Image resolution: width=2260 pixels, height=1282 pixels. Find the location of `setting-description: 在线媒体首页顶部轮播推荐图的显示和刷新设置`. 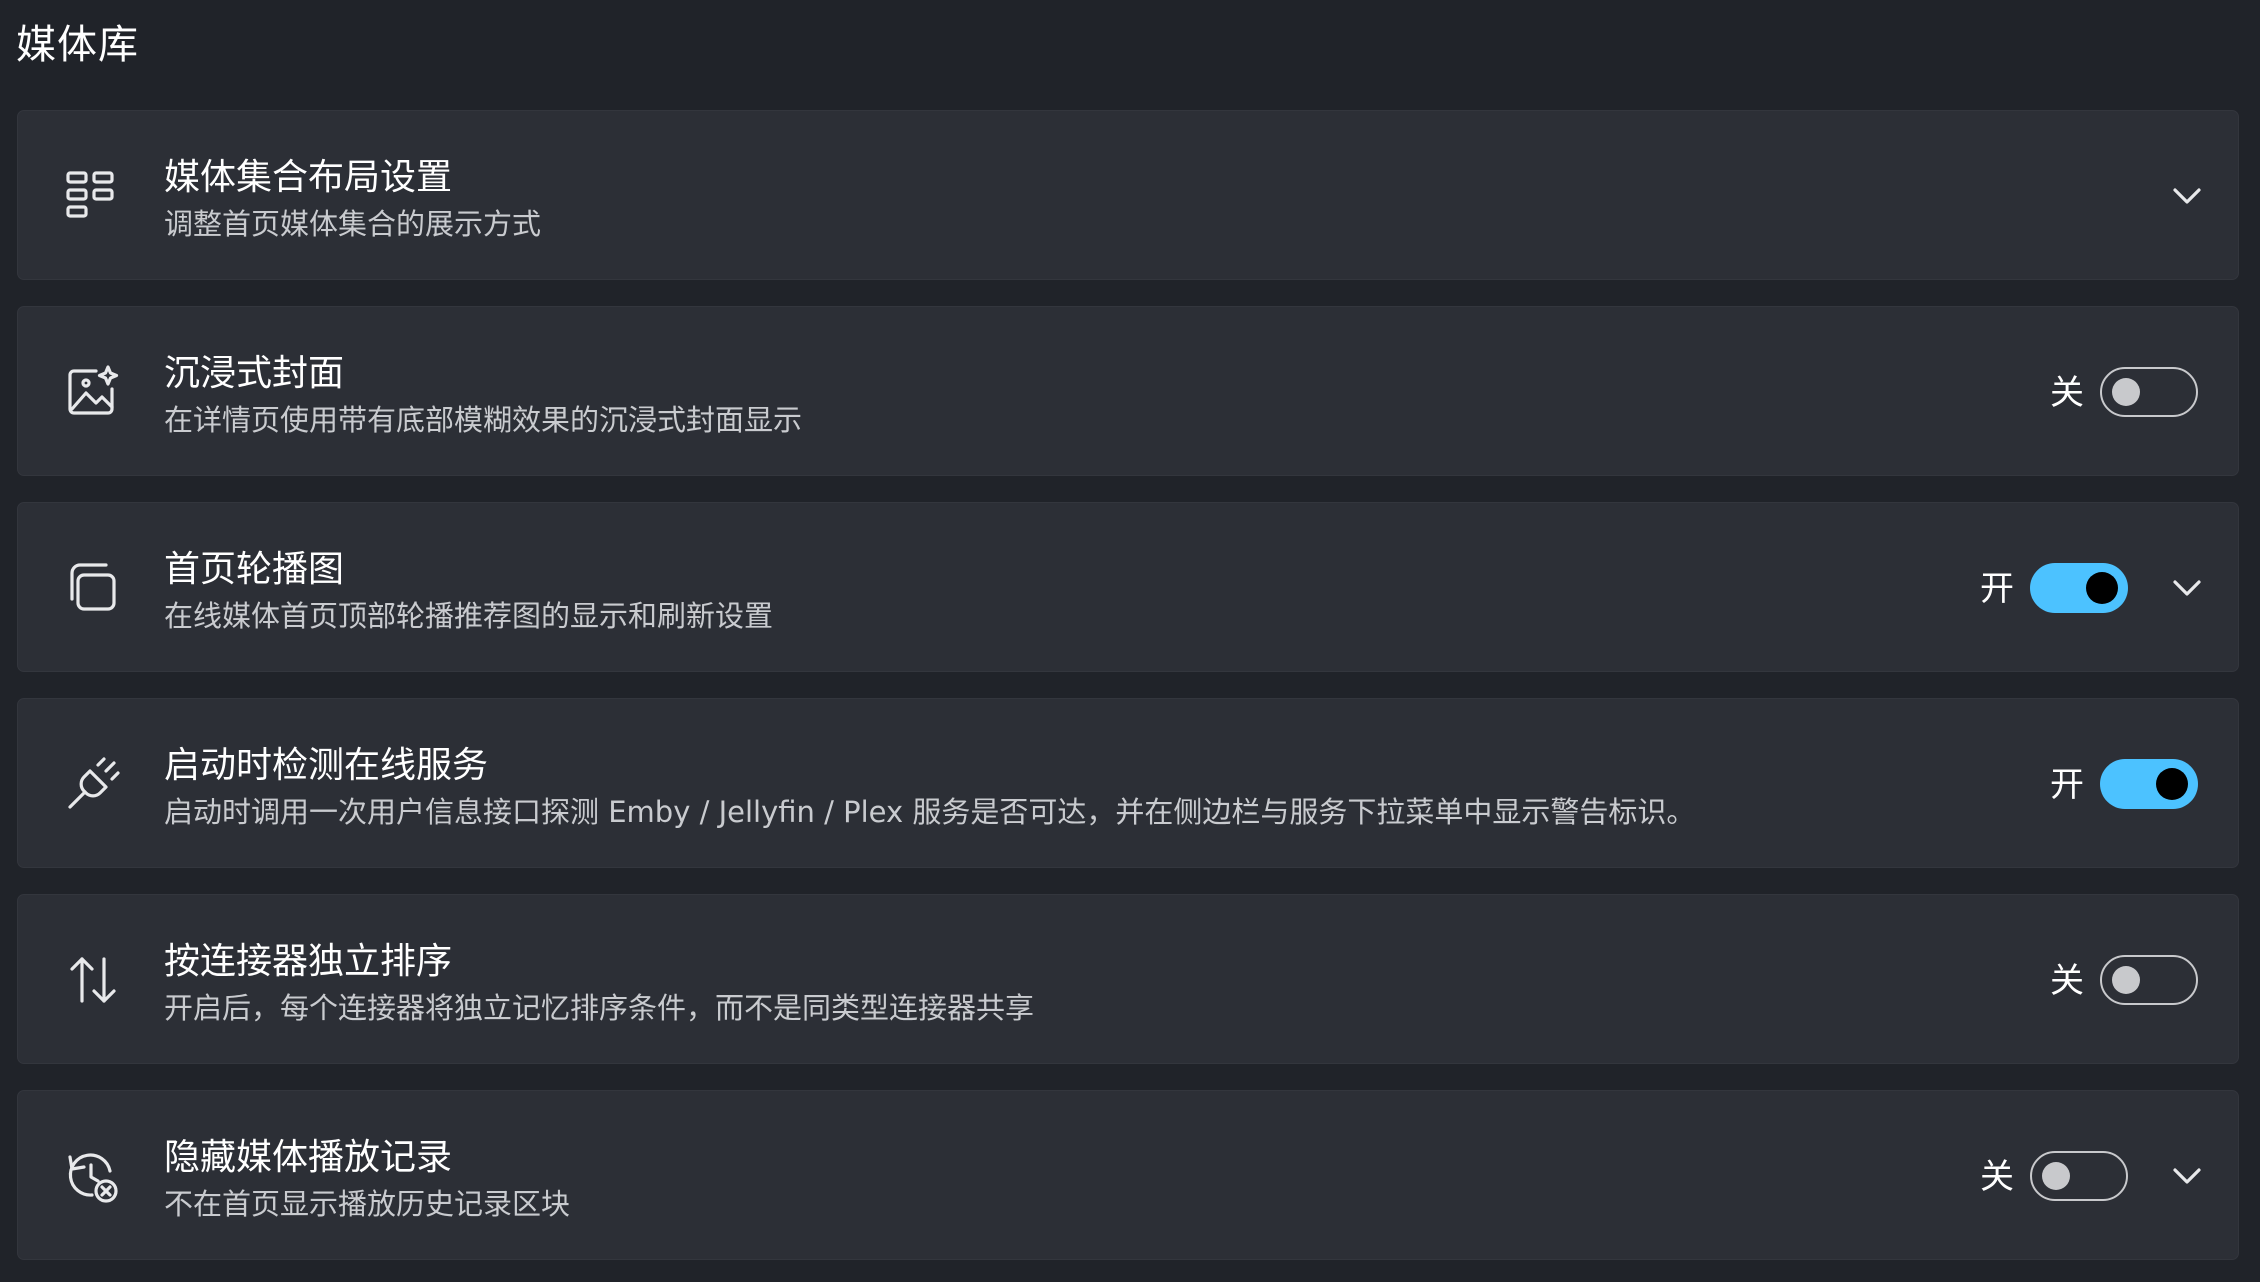

setting-description: 在线媒体首页顶部轮播推荐图的显示和刷新设置 is located at coordinates (469, 616).